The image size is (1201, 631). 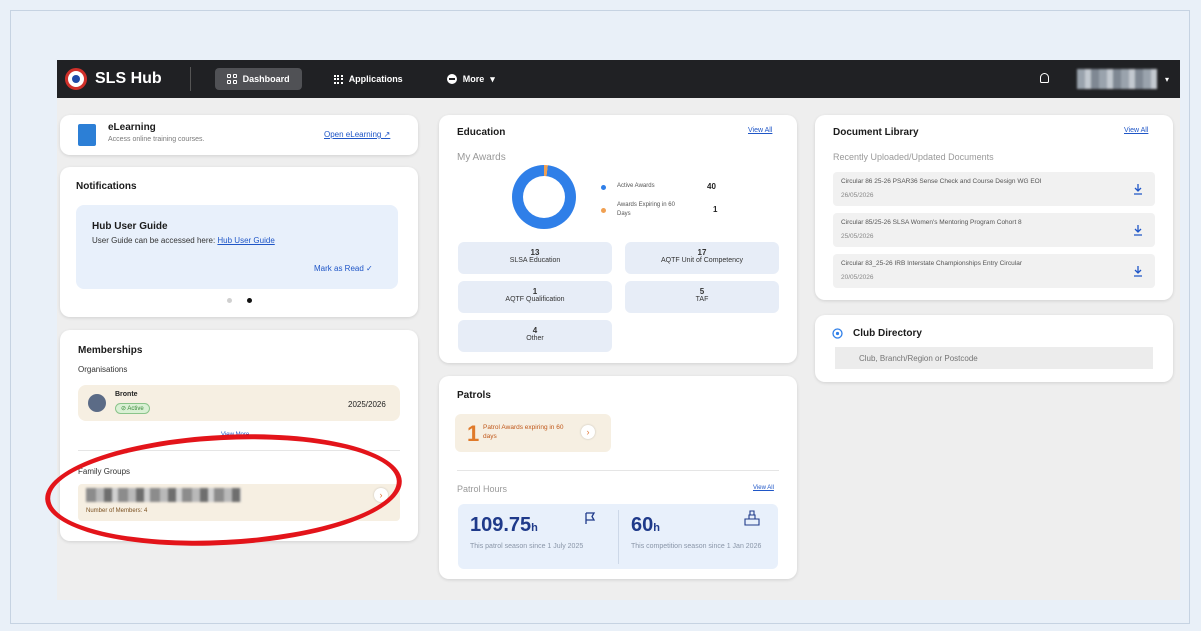 I want to click on patrol-hours-unit: h, so click(x=534, y=528).